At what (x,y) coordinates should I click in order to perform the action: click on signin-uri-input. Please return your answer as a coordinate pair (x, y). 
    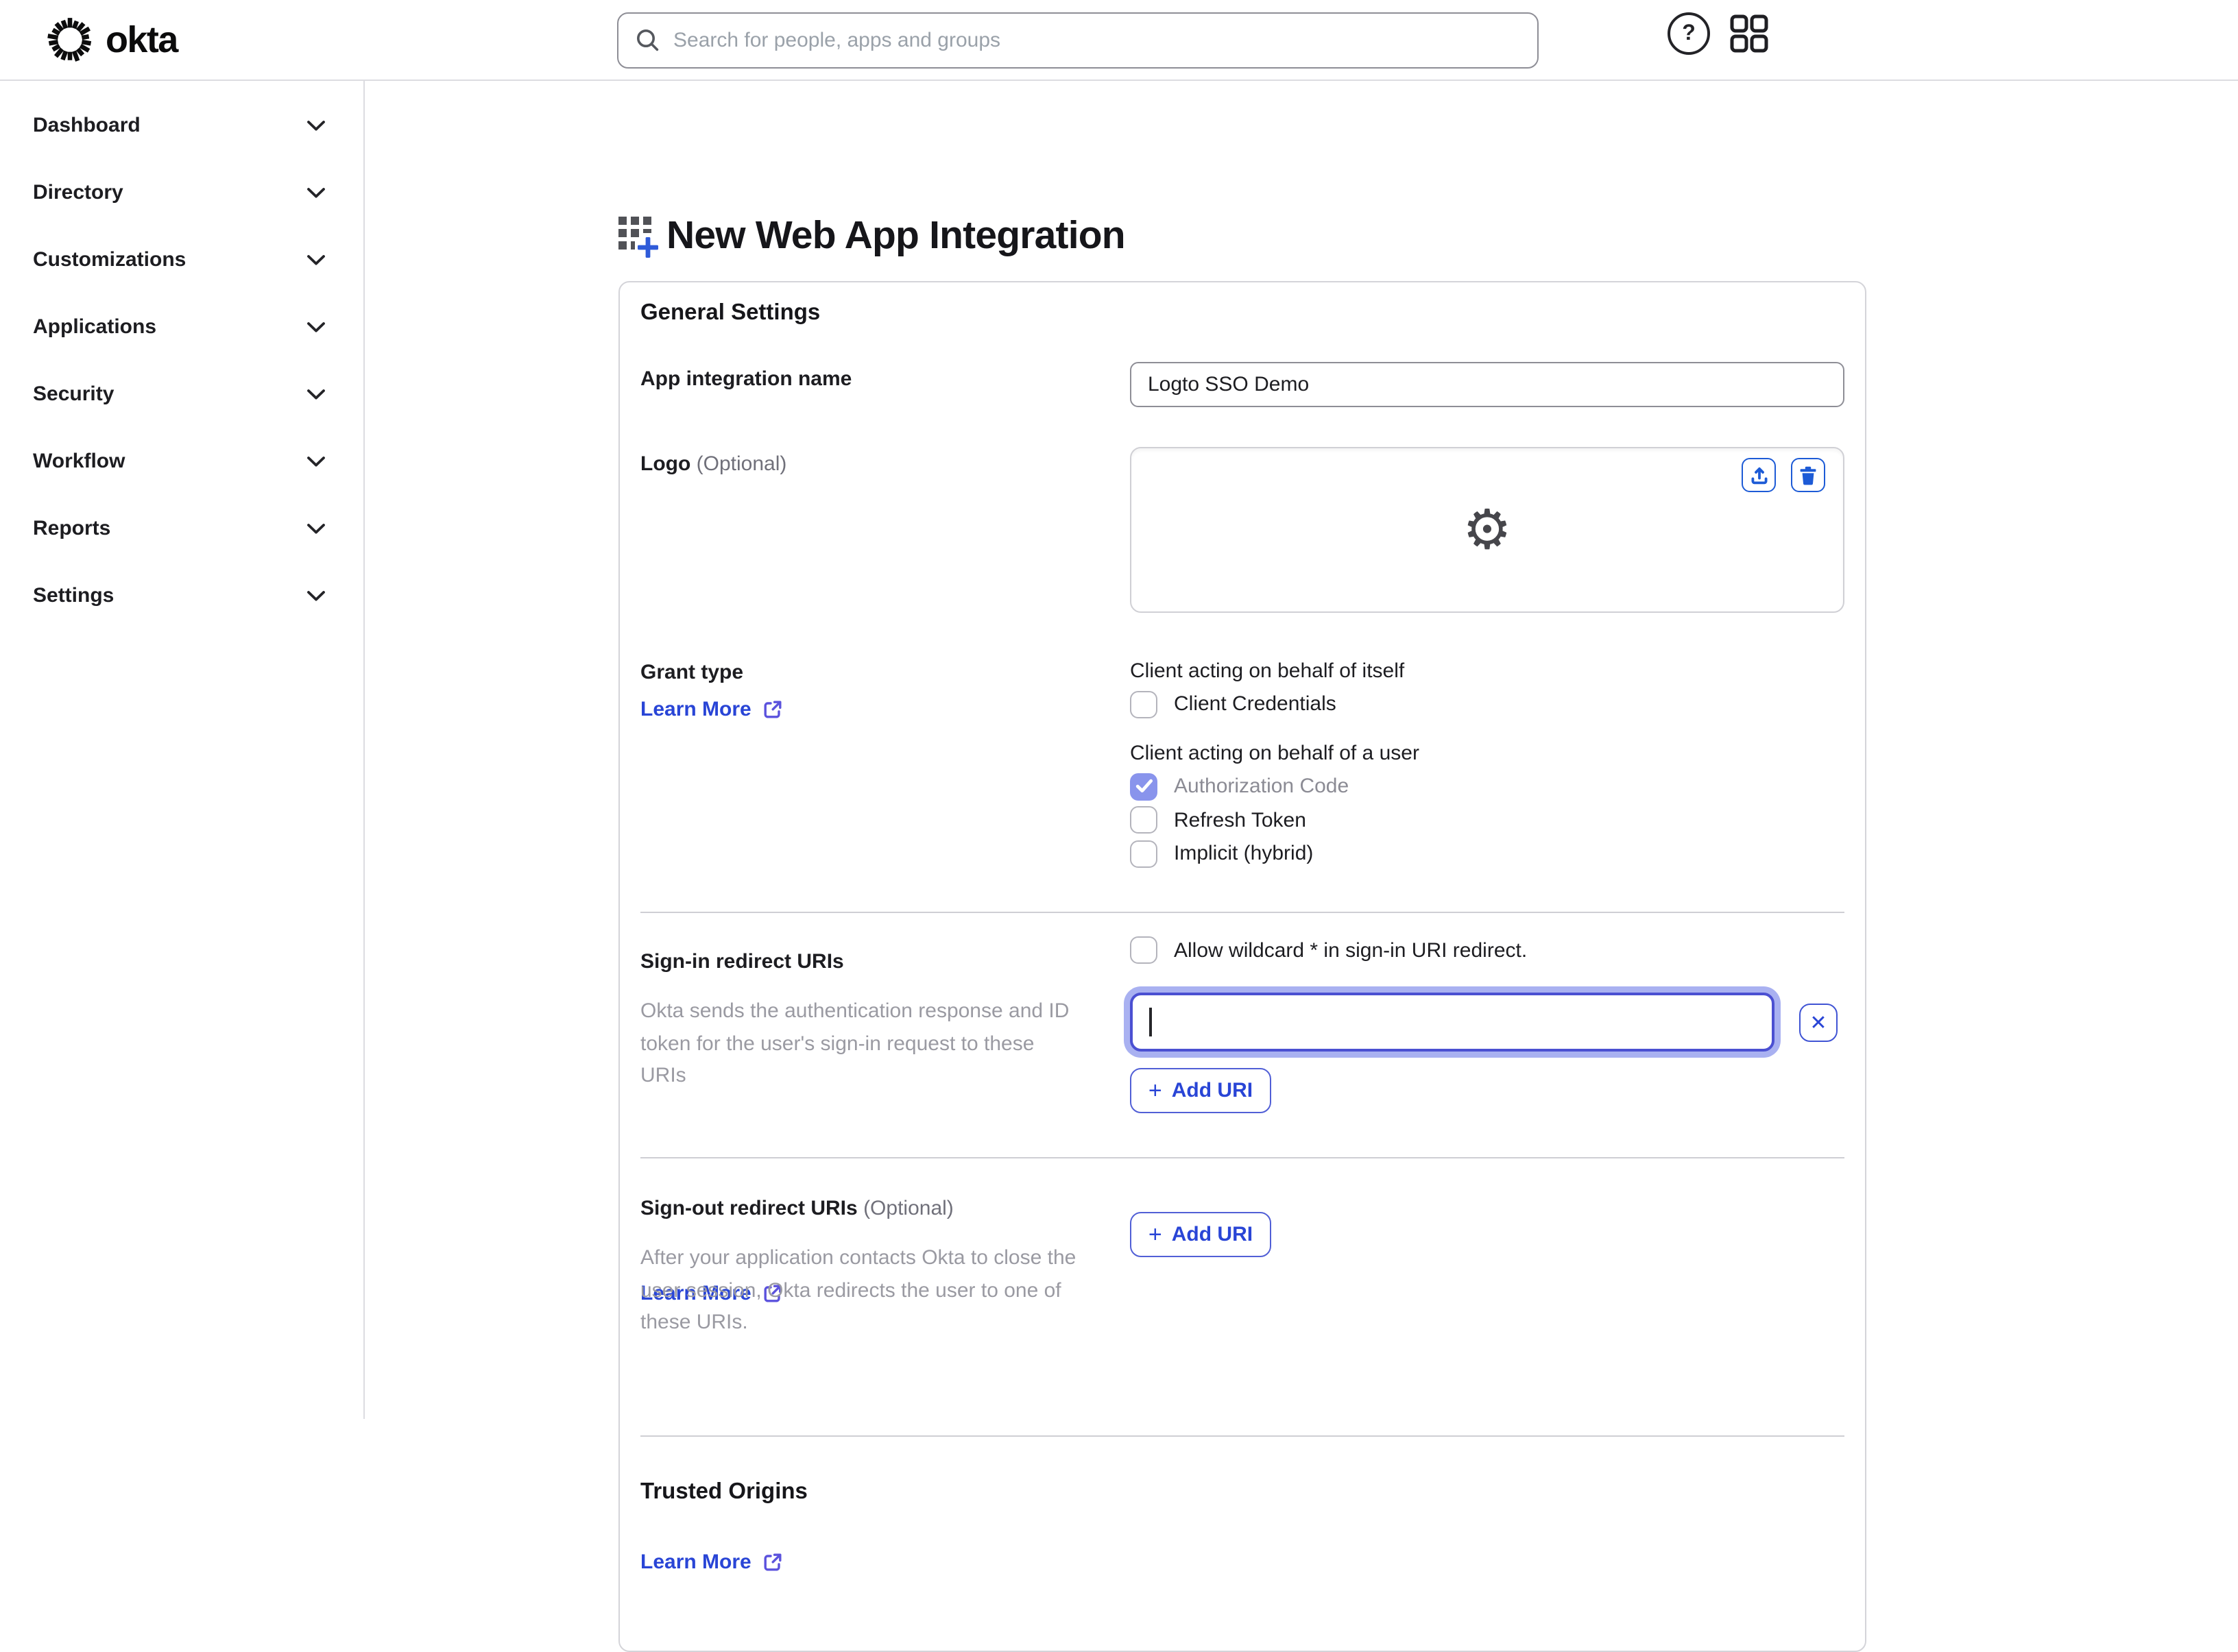
    Looking at the image, I should click on (1452, 1022).